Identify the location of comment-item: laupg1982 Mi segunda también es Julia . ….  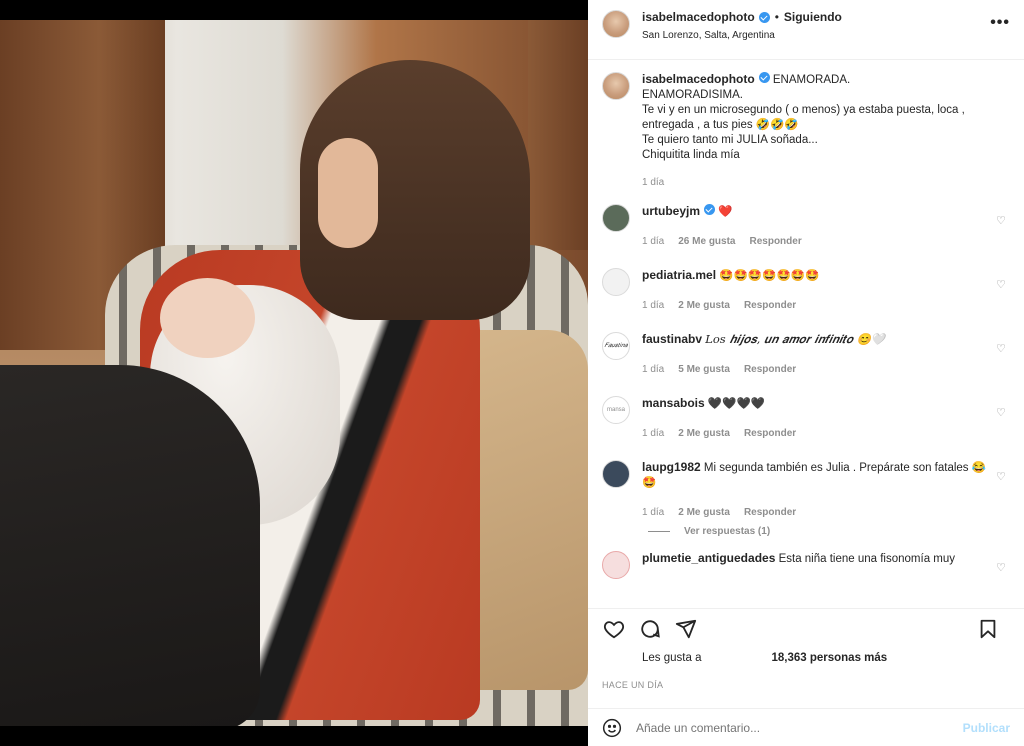
(805, 490).